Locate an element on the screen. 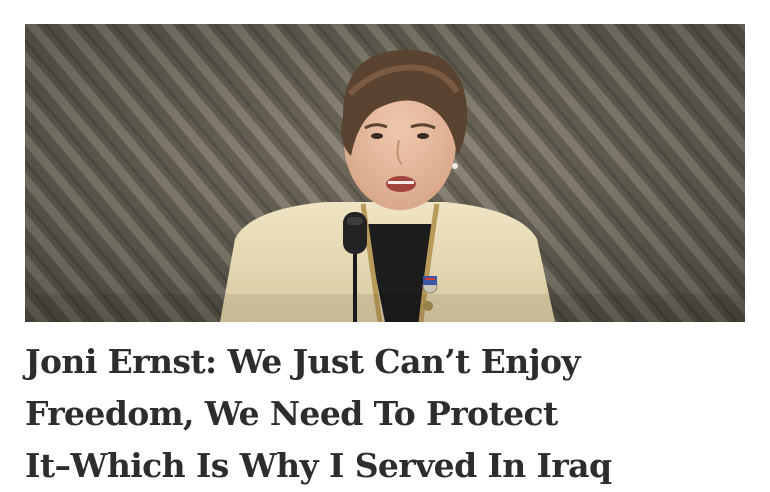 The width and height of the screenshot is (770, 492). headline-line-1: Joni Ernst: We Just Can’t Enjoy is located at coordinates (303, 361).